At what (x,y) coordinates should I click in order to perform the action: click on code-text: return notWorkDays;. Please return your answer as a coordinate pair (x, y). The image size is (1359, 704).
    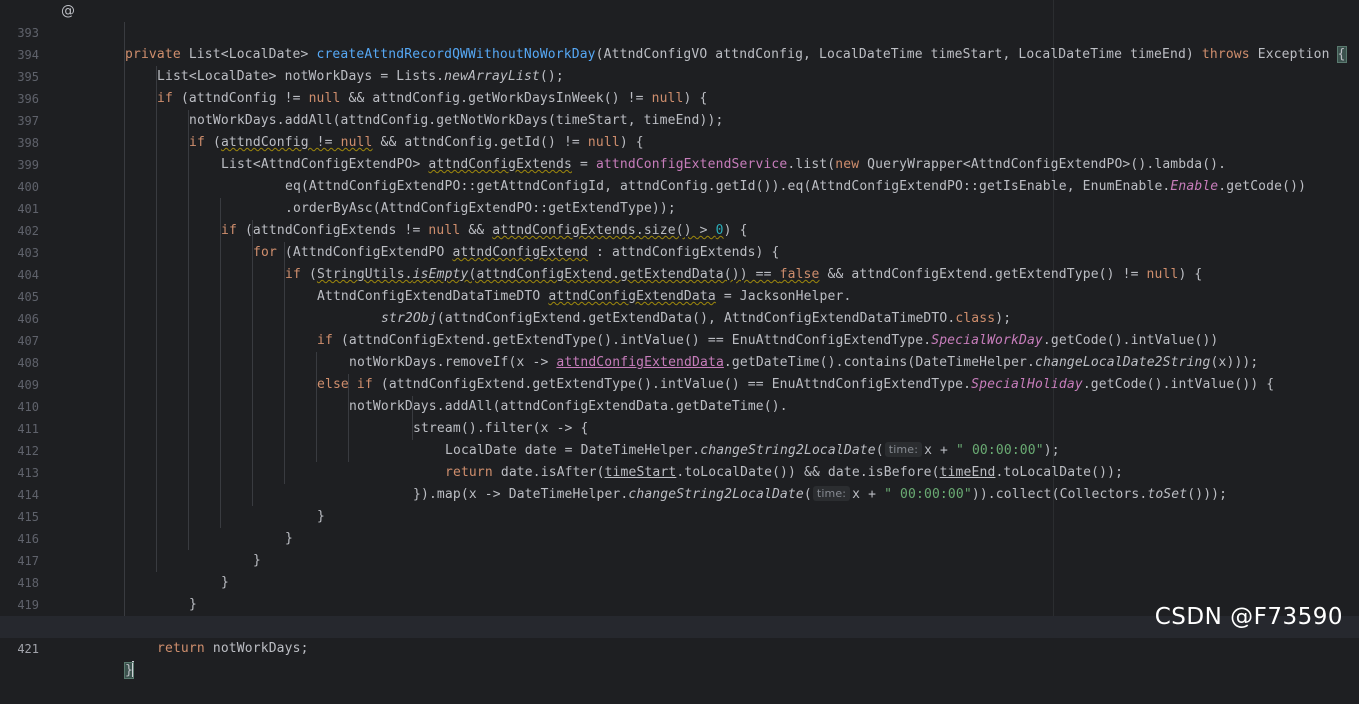
    Looking at the image, I should click on (233, 649).